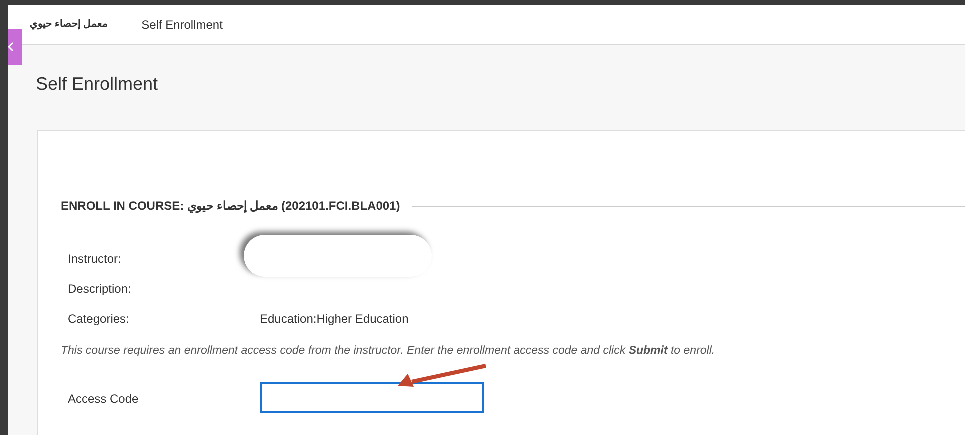  Describe the element at coordinates (69, 24) in the screenshot. I see `breadcrumb-link: معمل إحصاء حيوي` at that location.